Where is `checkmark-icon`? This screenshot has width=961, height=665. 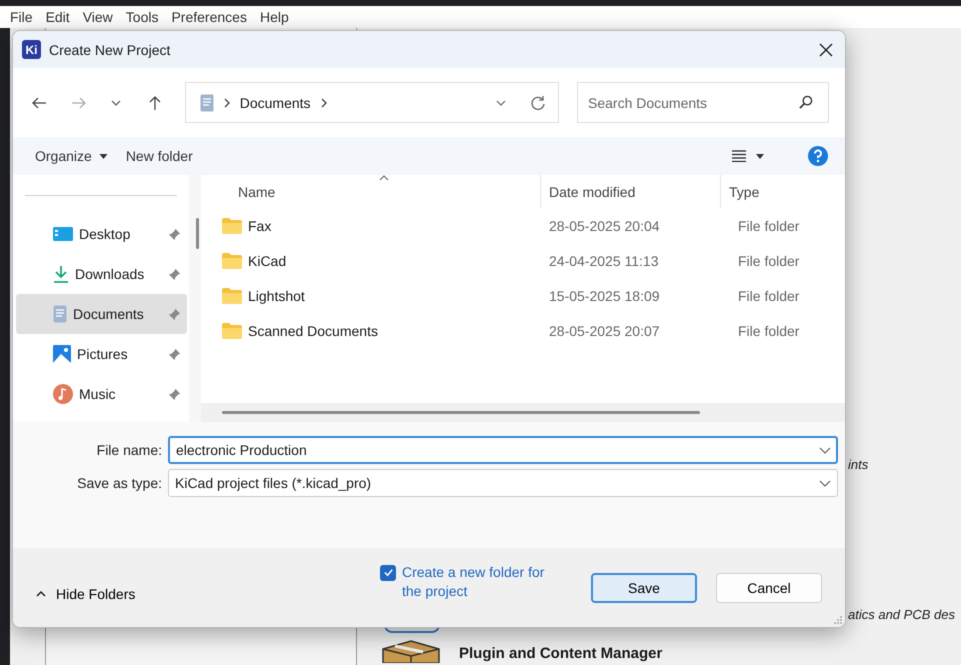 checkmark-icon is located at coordinates (388, 572).